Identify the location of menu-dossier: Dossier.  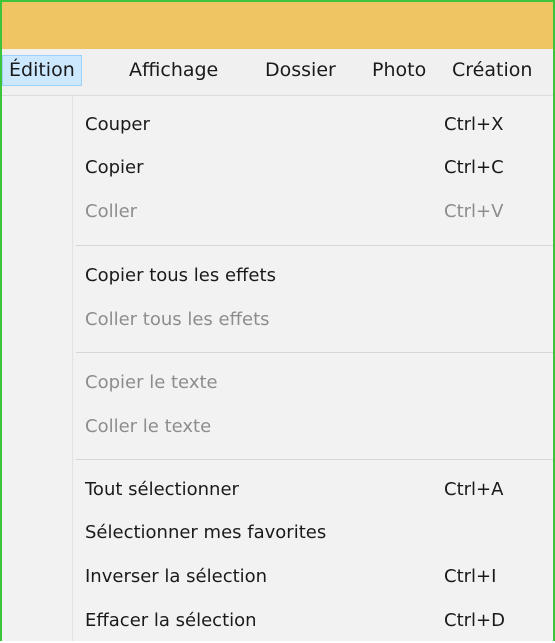
(300, 70).